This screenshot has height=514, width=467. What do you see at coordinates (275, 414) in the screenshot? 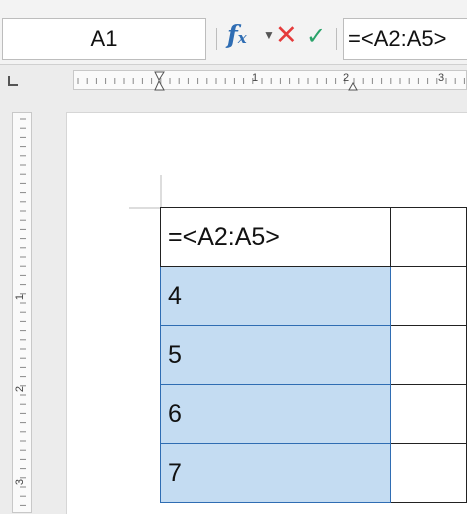
I see `table-cell-selected: 6` at bounding box center [275, 414].